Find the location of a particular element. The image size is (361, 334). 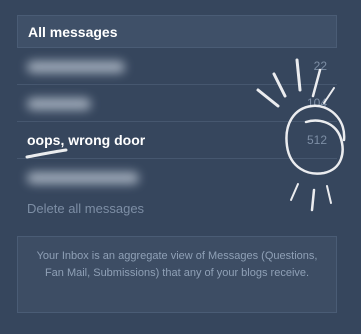

inbox-header: All messages is located at coordinates (177, 31).